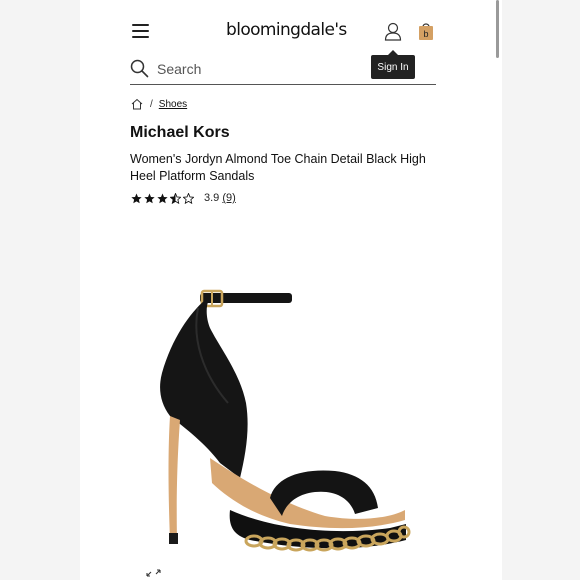 This screenshot has width=580, height=580. Describe the element at coordinates (425, 34) in the screenshot. I see `bag-letter: b` at that location.